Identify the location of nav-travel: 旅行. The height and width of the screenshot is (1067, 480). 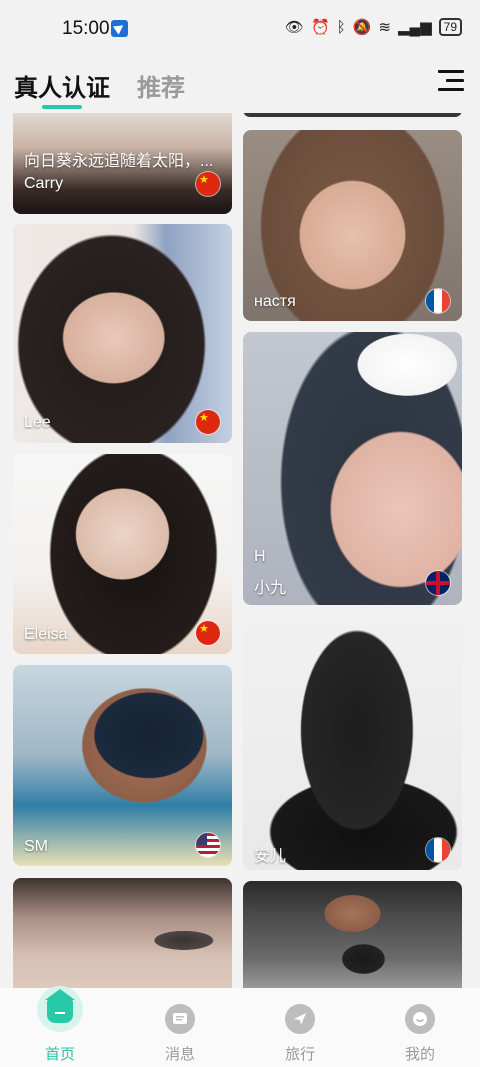
(300, 1027).